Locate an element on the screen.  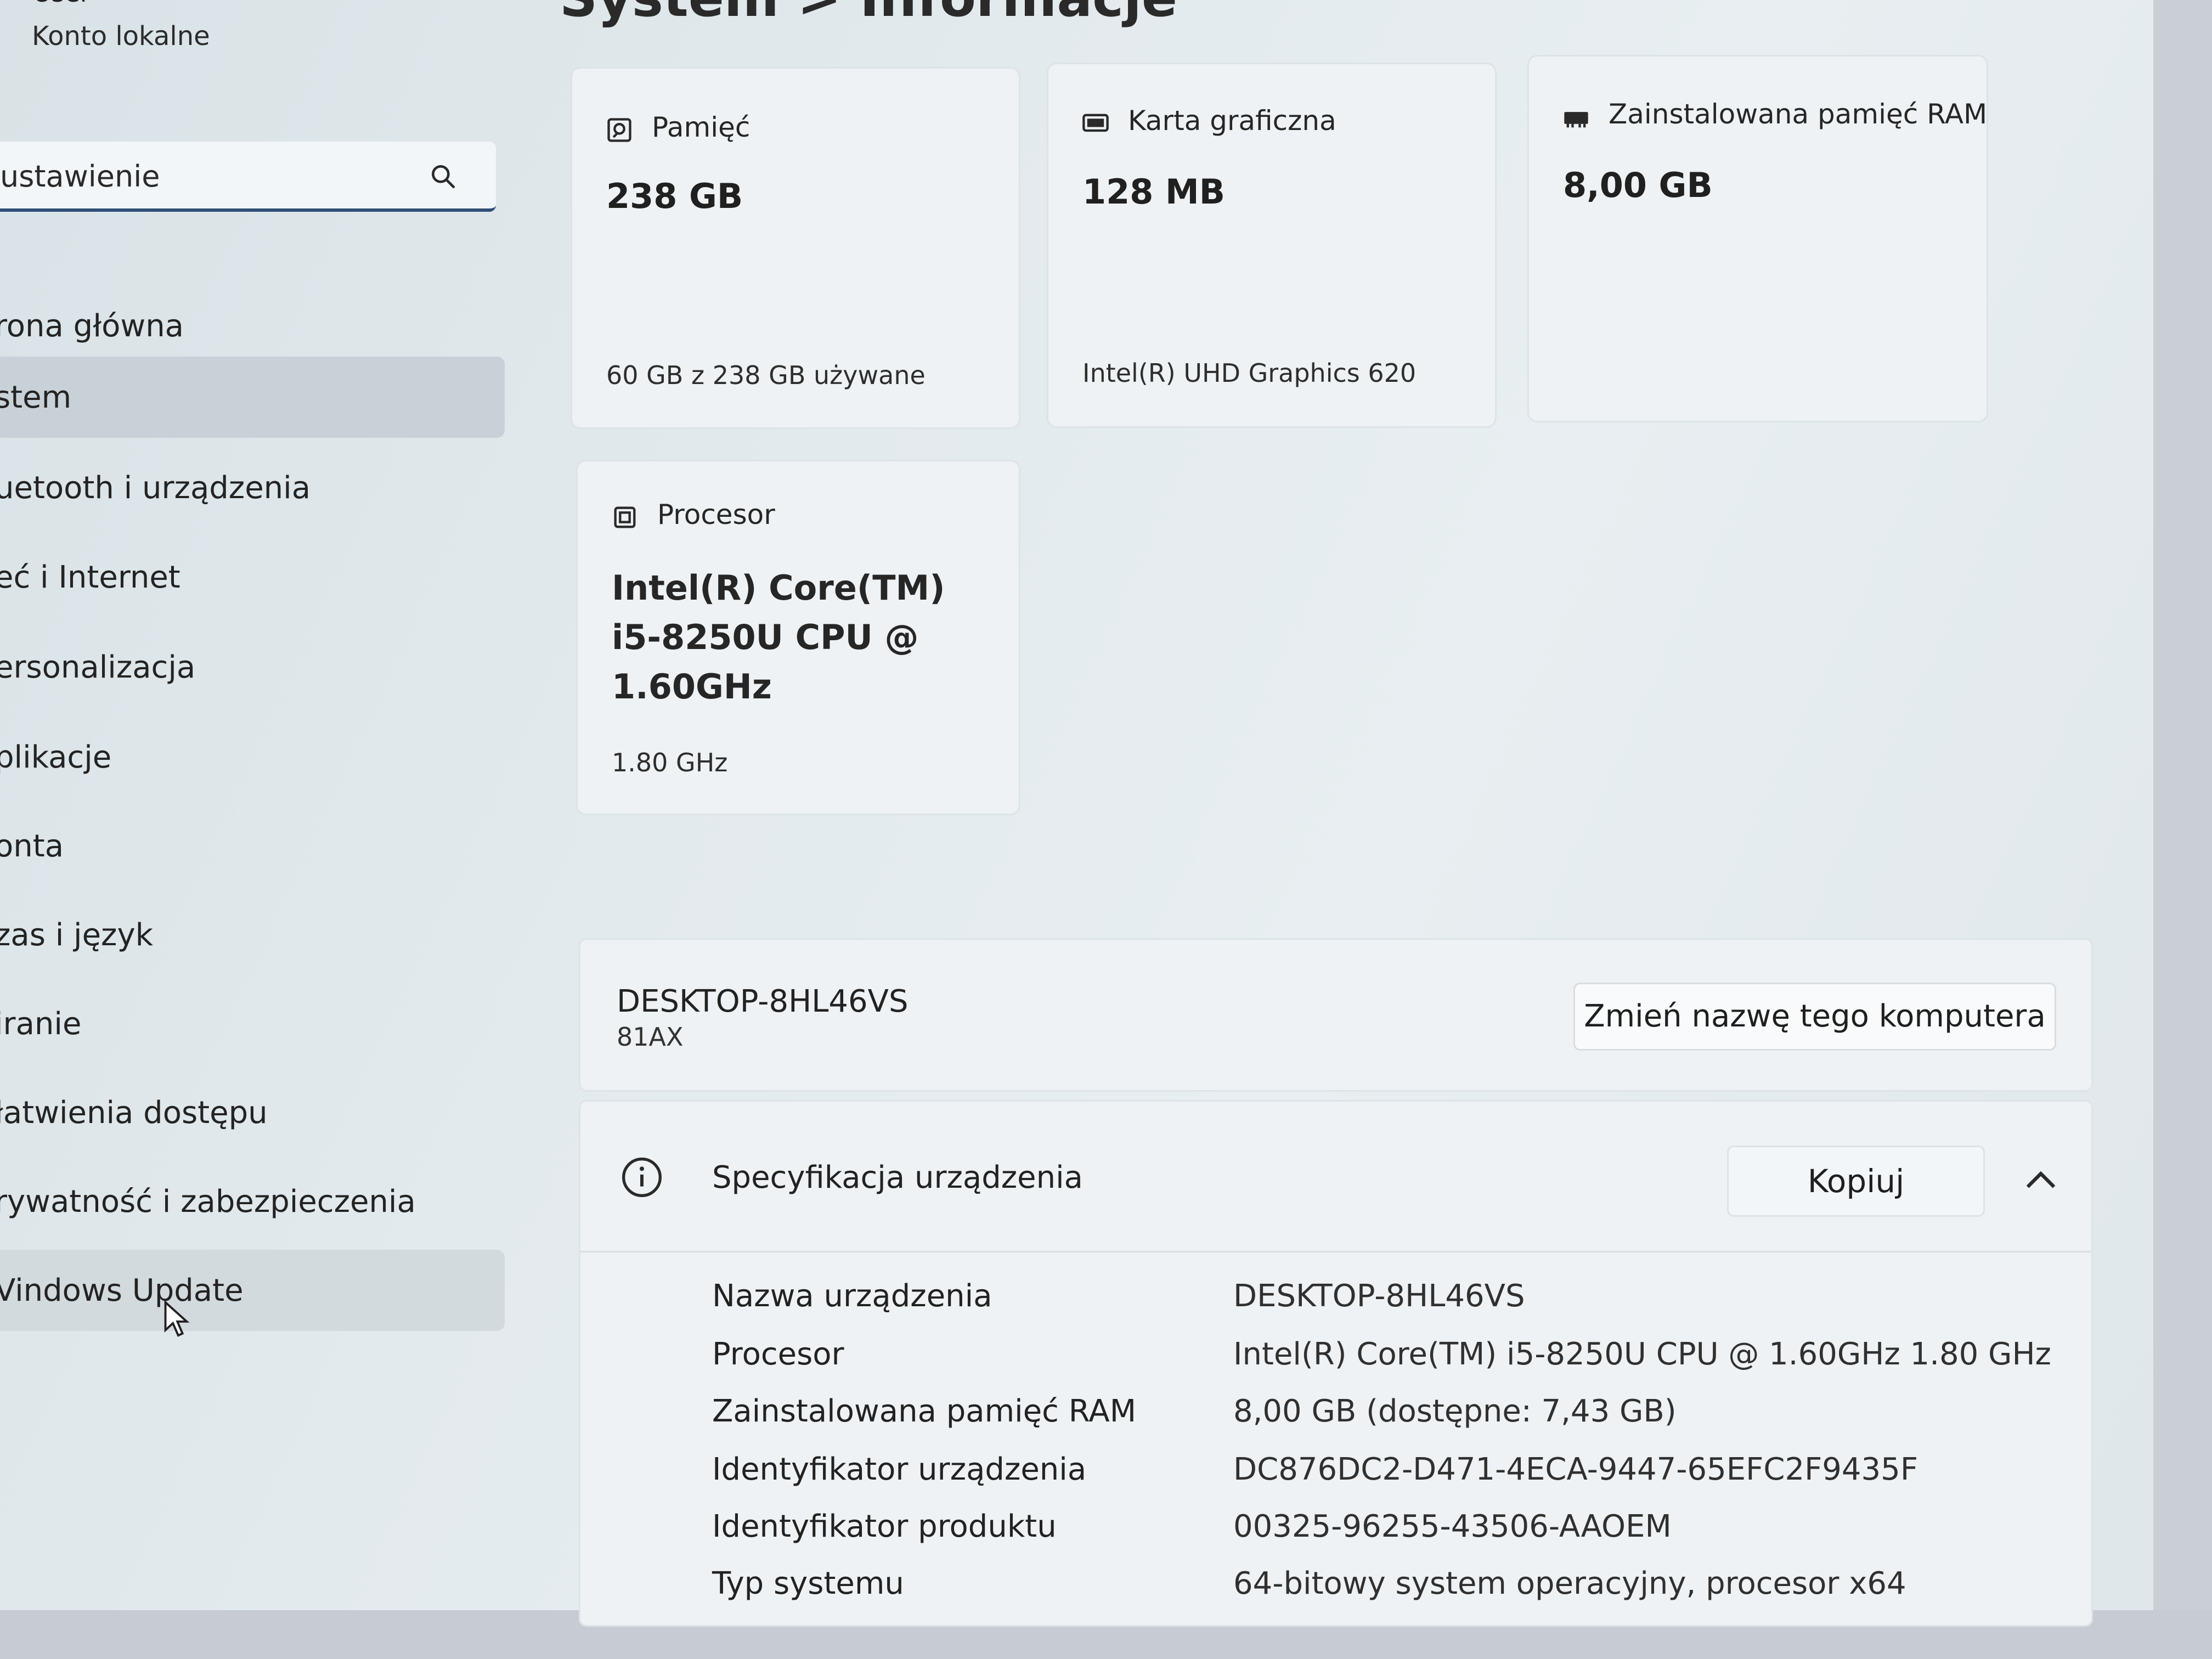
settings-search-box: ustawienie is located at coordinates (248, 177).